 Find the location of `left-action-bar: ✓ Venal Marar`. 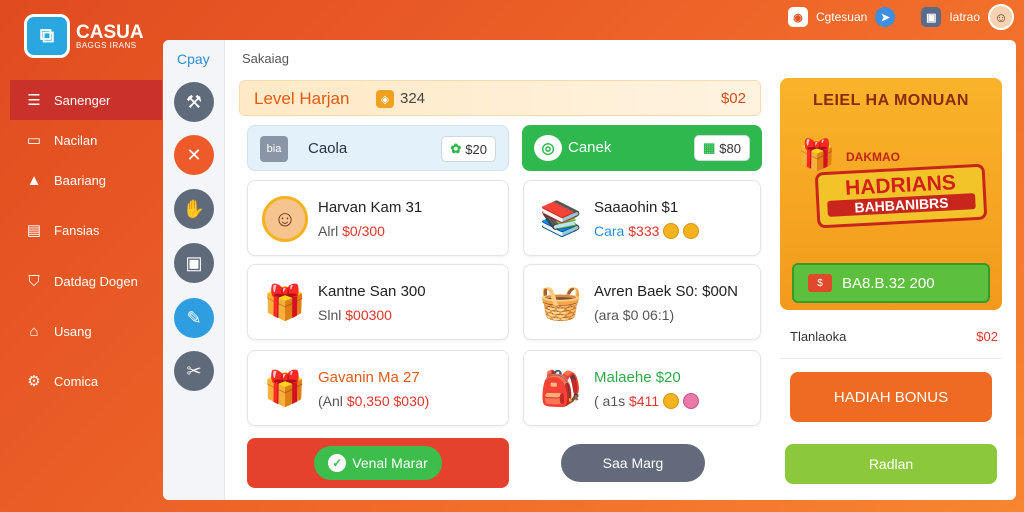

left-action-bar: ✓ Venal Marar is located at coordinates (378, 463).